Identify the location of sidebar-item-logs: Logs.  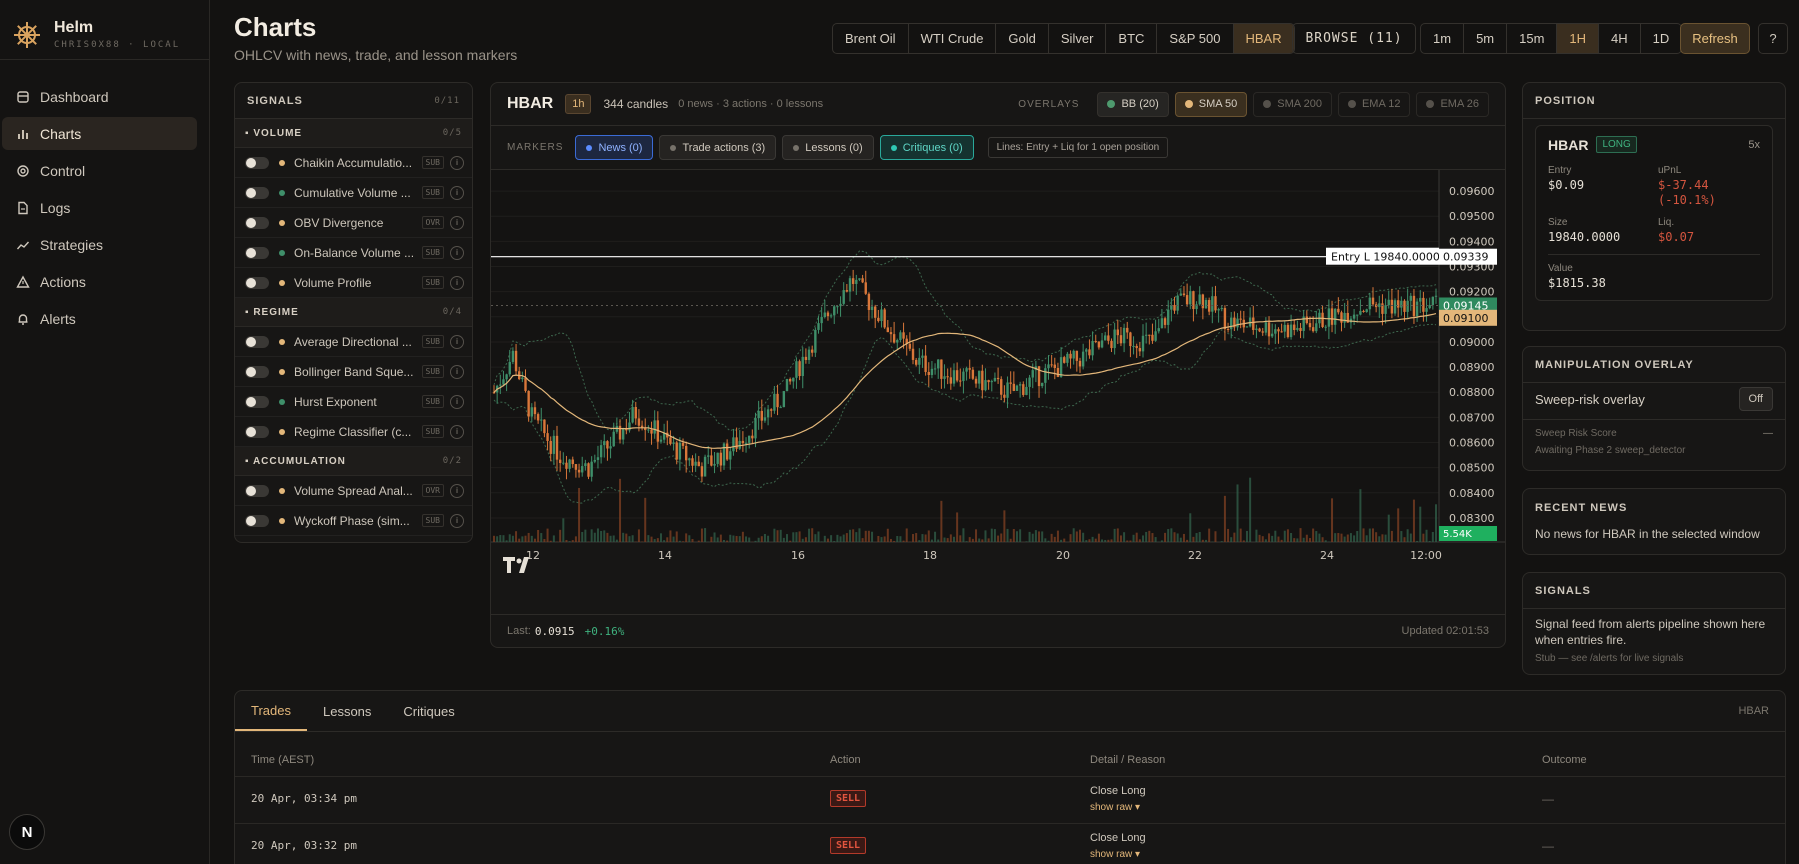
(99, 207).